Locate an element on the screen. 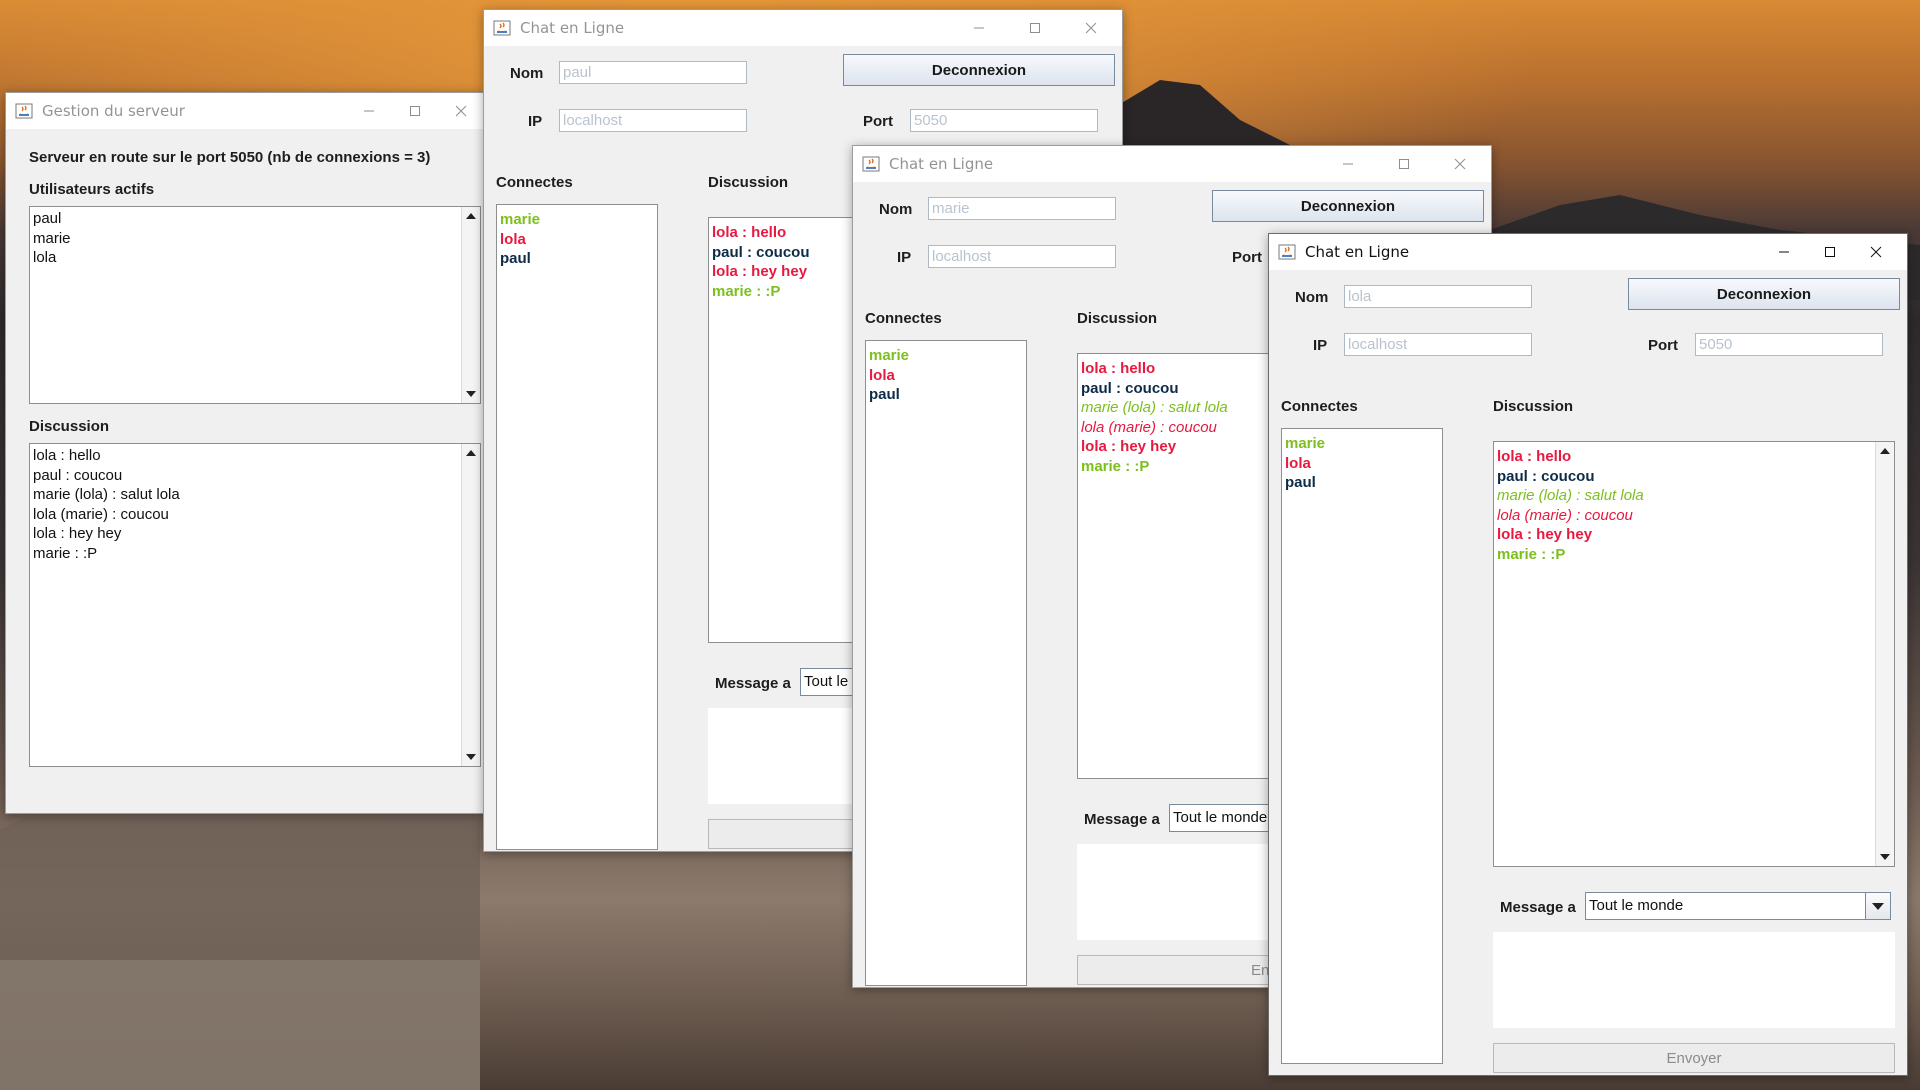  envoyer-label: En is located at coordinates (1260, 970).